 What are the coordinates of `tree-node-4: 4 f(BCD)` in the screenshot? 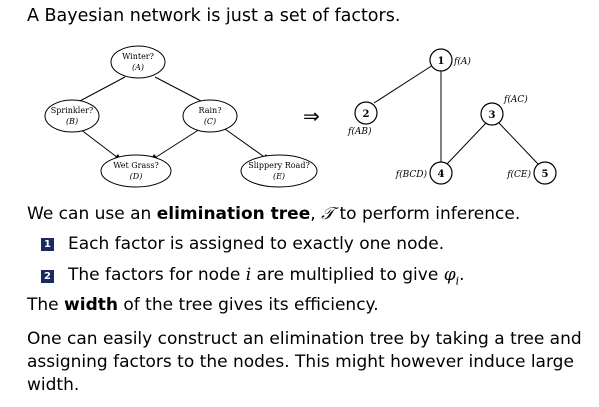 It's located at (424, 173).